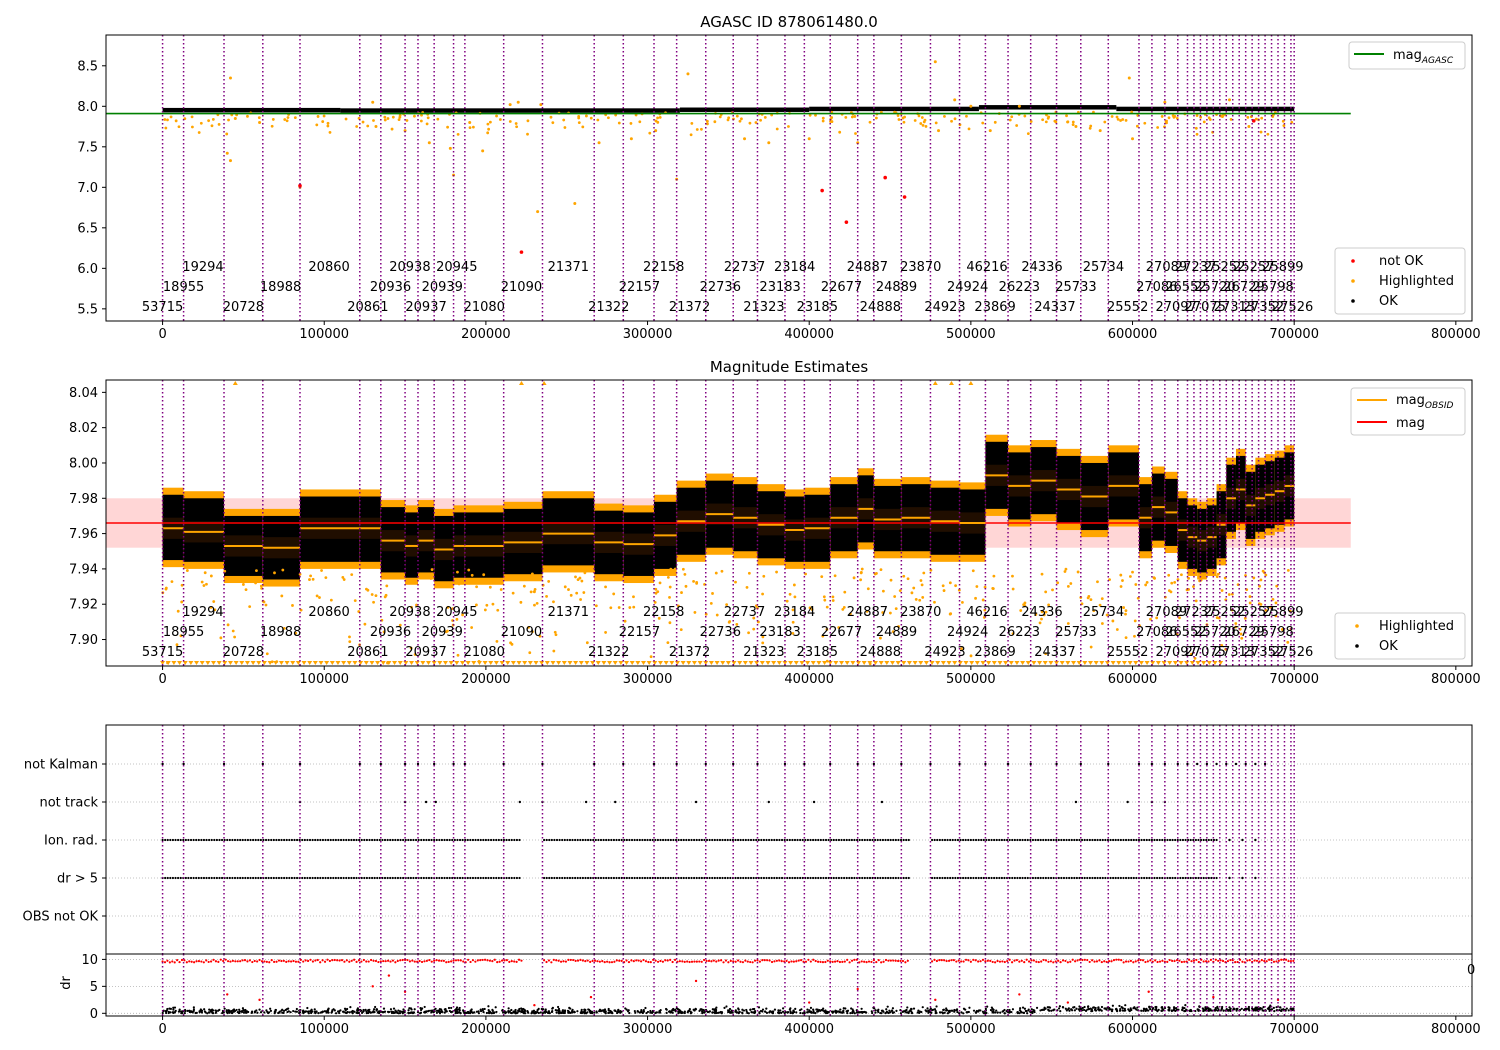  What do you see at coordinates (367, 652) in the screenshot?
I see `obsid-label: 20861` at bounding box center [367, 652].